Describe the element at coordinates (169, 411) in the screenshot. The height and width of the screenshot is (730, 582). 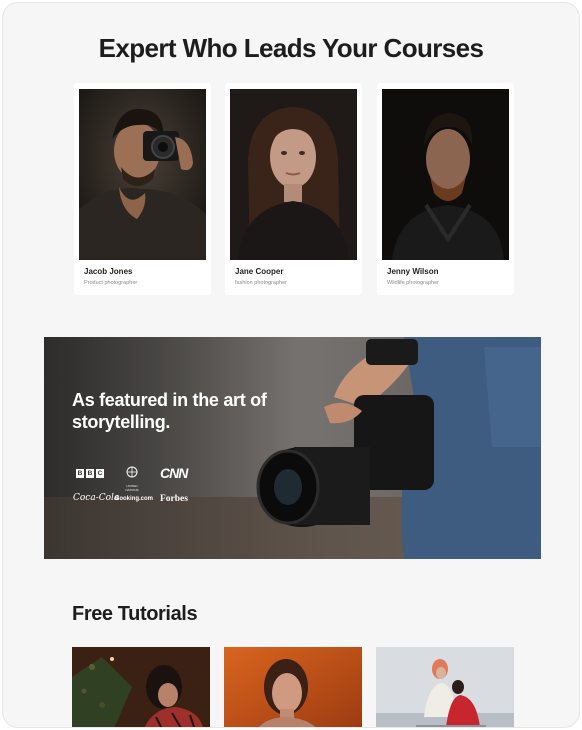
I see `featured-title: As featured in the art of storytelling.` at that location.